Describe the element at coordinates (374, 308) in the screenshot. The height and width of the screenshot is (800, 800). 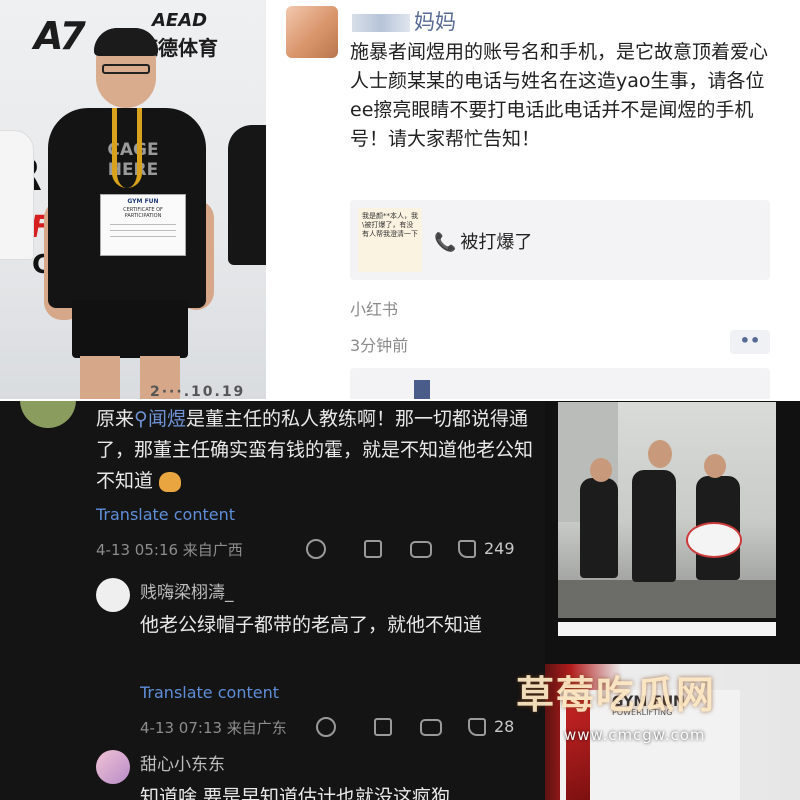
I see `post-source: 小红书` at that location.